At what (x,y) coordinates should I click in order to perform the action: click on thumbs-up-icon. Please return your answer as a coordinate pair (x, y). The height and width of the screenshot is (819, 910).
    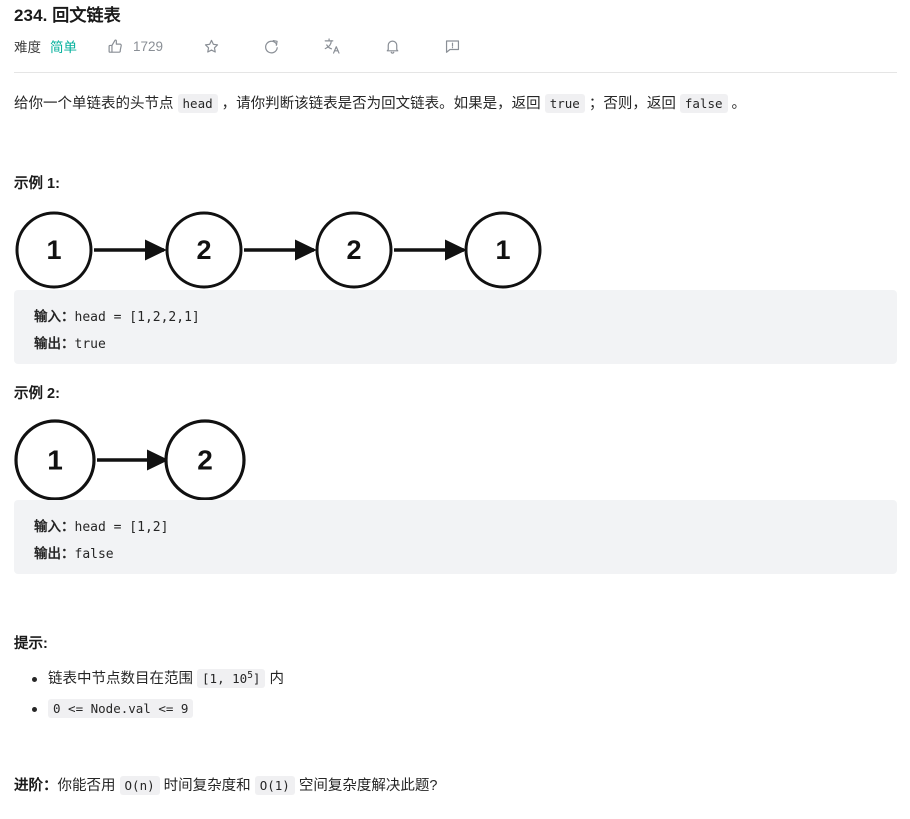
    Looking at the image, I should click on (115, 46).